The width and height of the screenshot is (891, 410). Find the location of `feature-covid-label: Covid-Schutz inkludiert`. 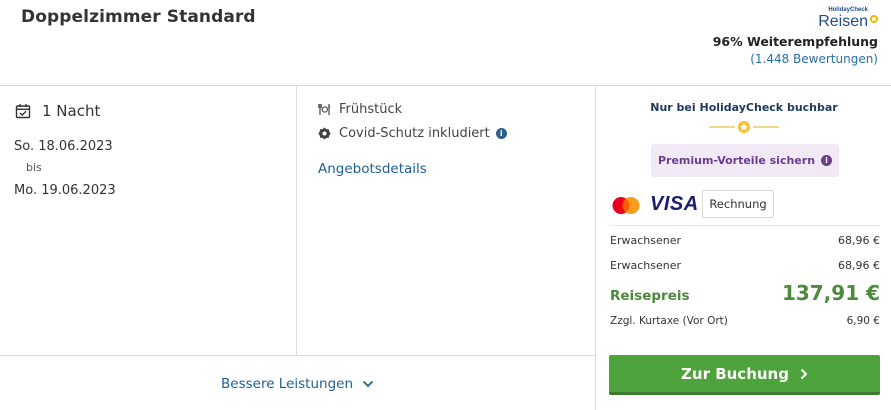

feature-covid-label: Covid-Schutz inkludiert is located at coordinates (414, 133).